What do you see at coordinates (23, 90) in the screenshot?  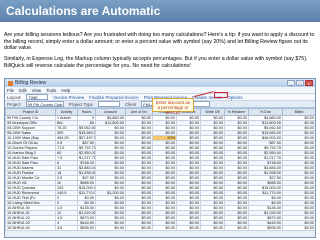 I see `menu-edit: Edit` at bounding box center [23, 90].